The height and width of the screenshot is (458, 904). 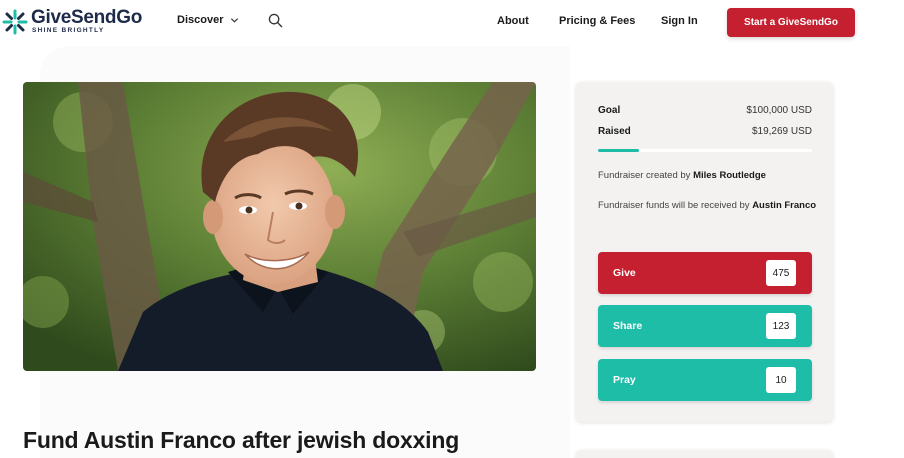 I want to click on share-button: Share 123, so click(x=705, y=326).